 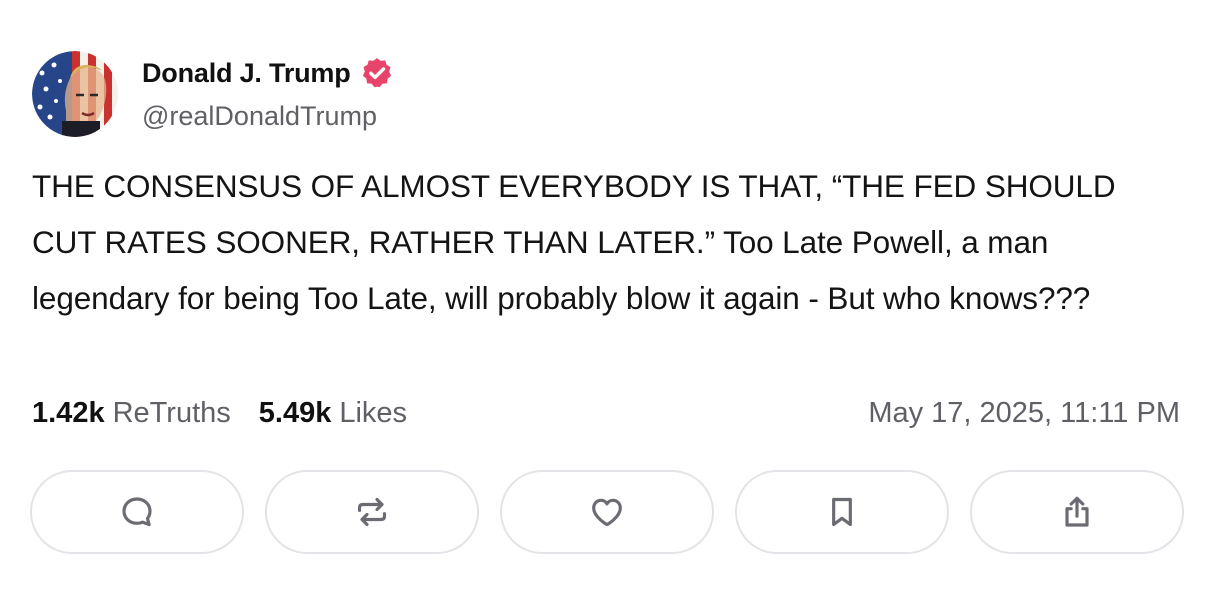 I want to click on share-icon, so click(x=1077, y=511).